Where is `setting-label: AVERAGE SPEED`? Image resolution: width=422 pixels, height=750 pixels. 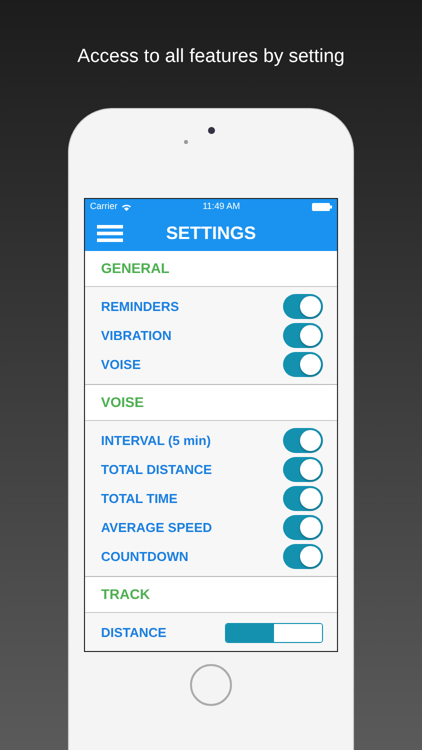
setting-label: AVERAGE SPEED is located at coordinates (156, 527).